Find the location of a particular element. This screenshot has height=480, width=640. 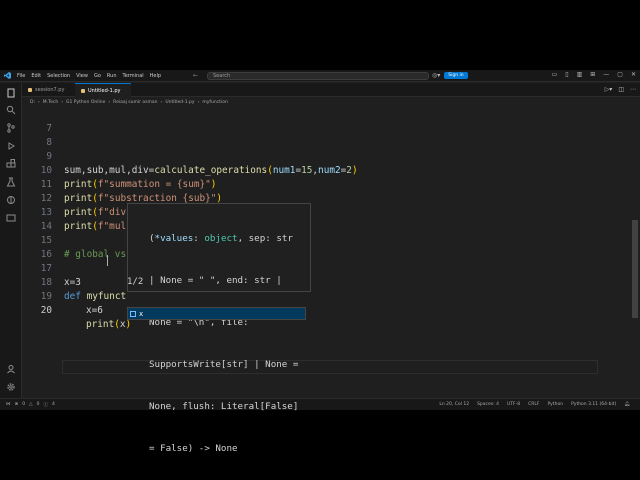

command-center-search: Search is located at coordinates (318, 76).